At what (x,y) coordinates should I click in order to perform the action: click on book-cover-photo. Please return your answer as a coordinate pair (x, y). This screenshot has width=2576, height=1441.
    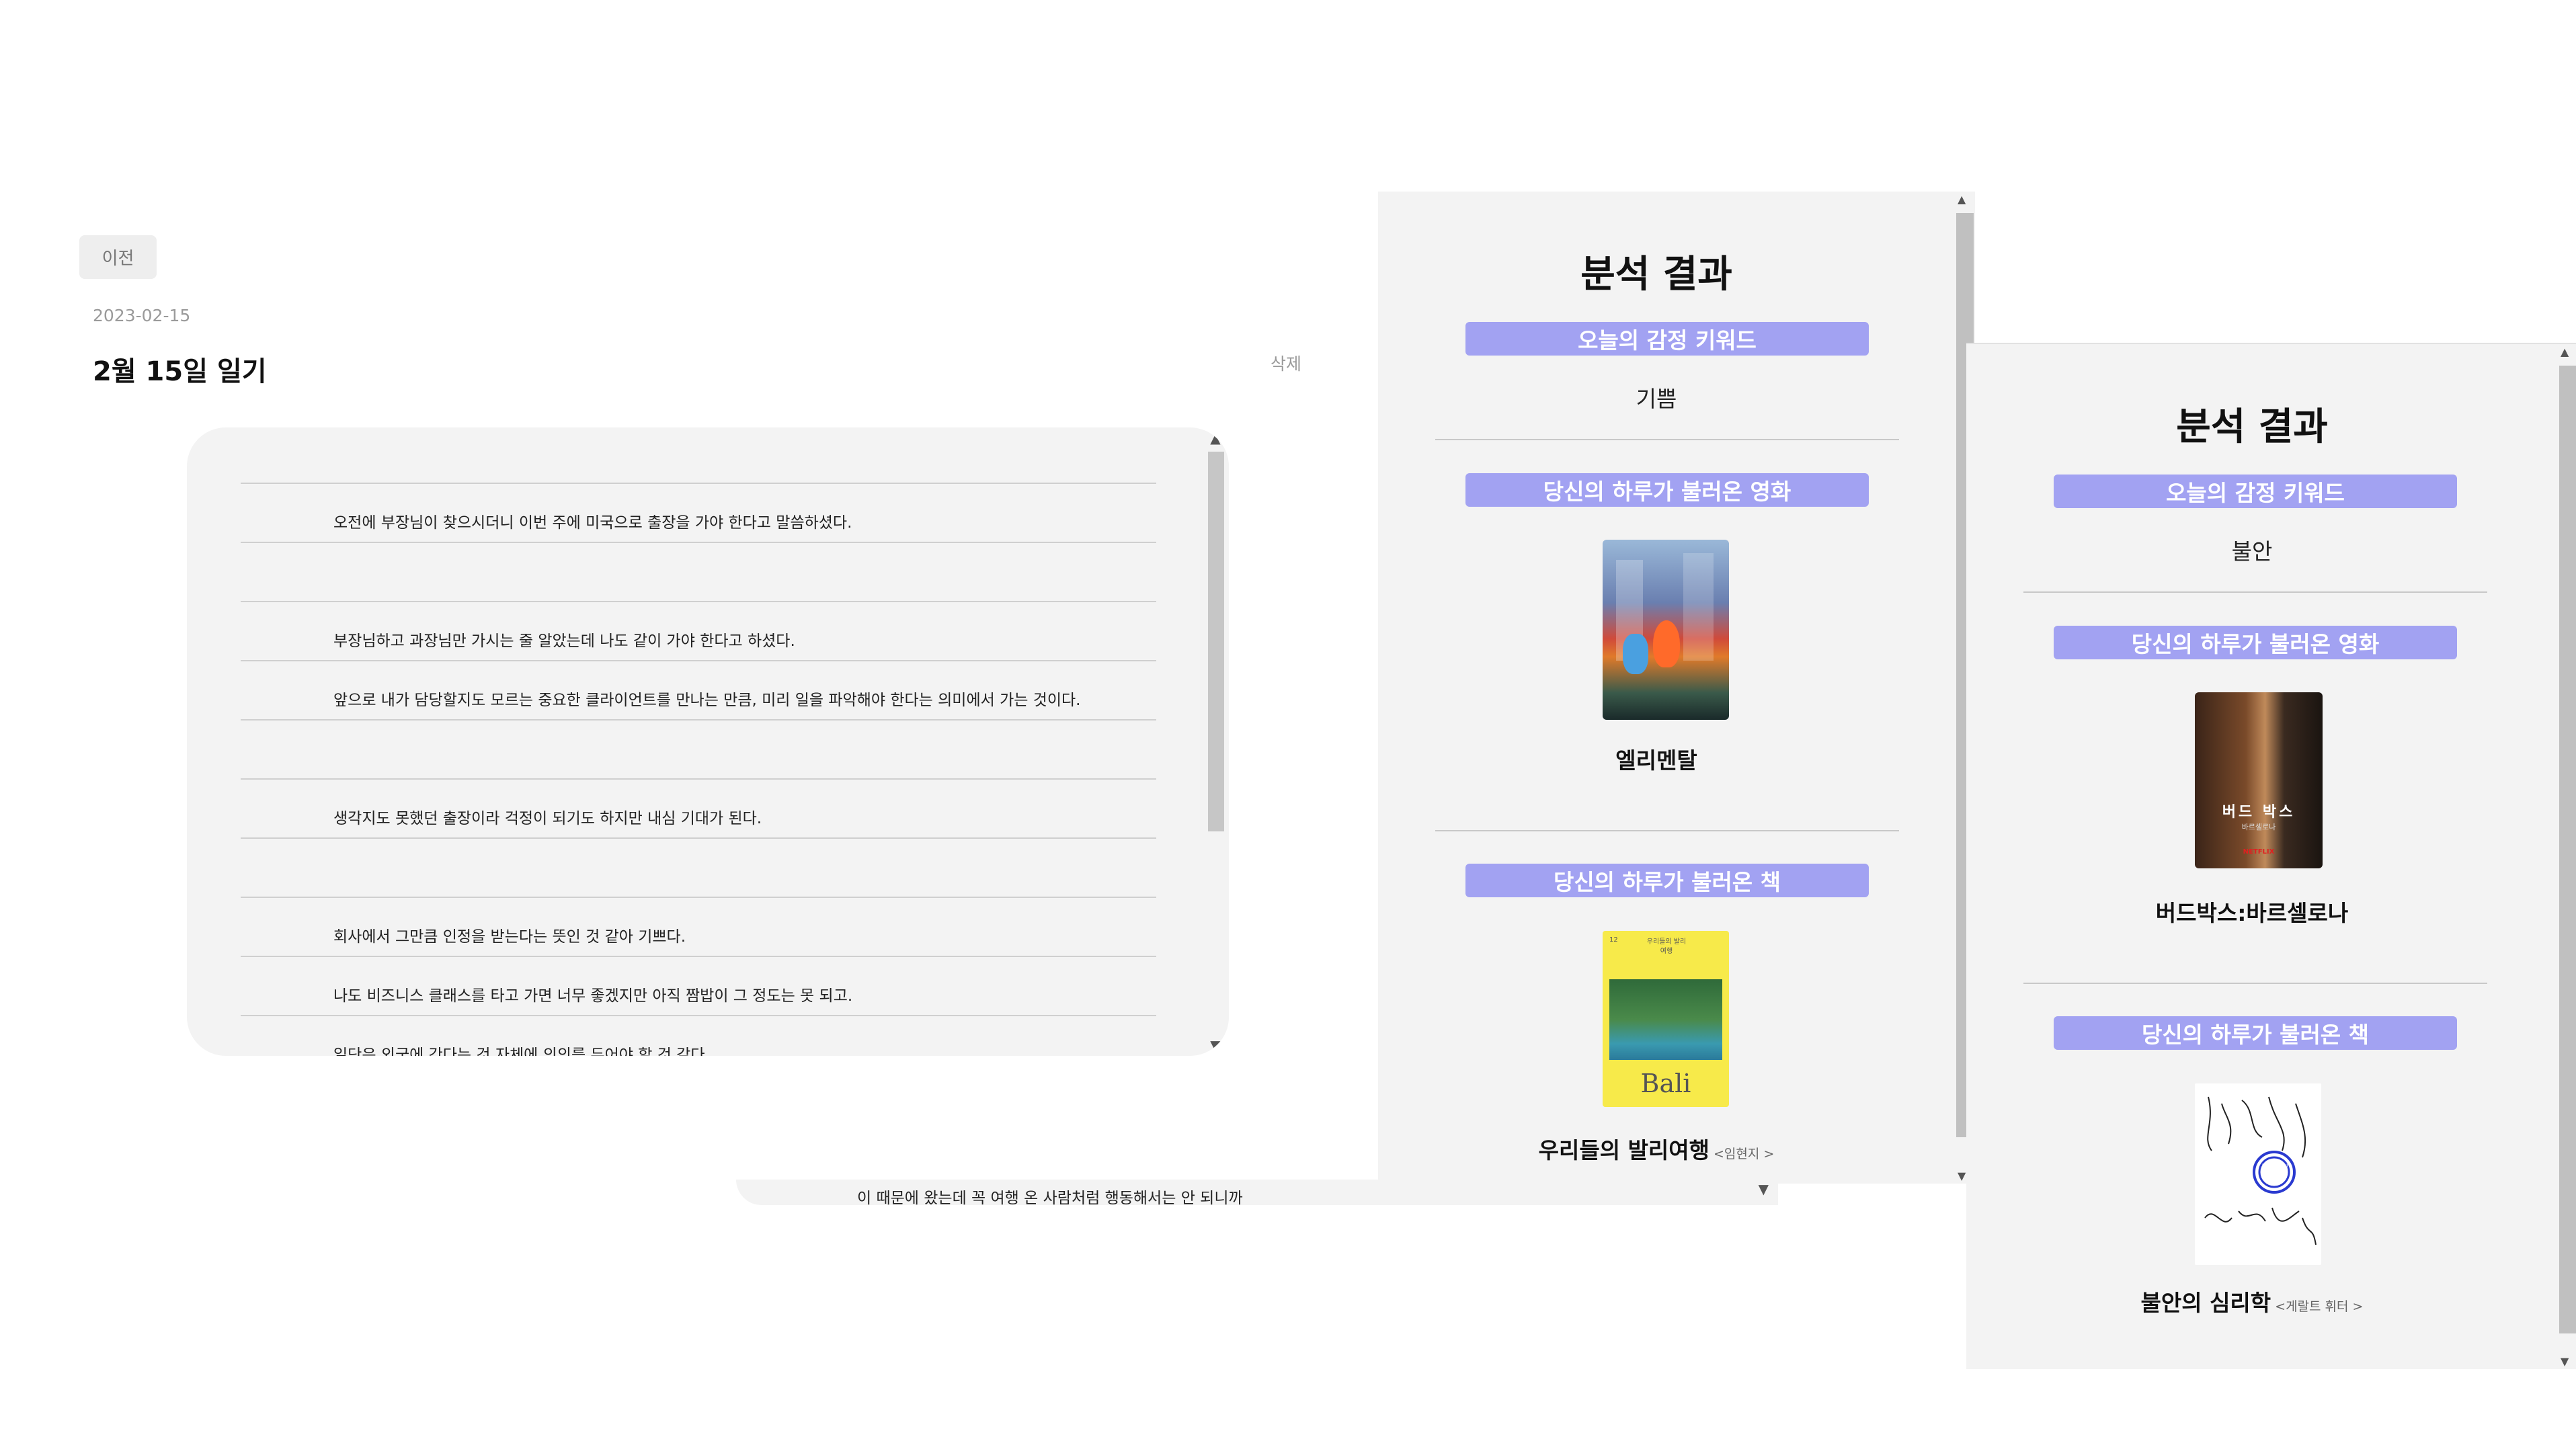
    Looking at the image, I should click on (1665, 1019).